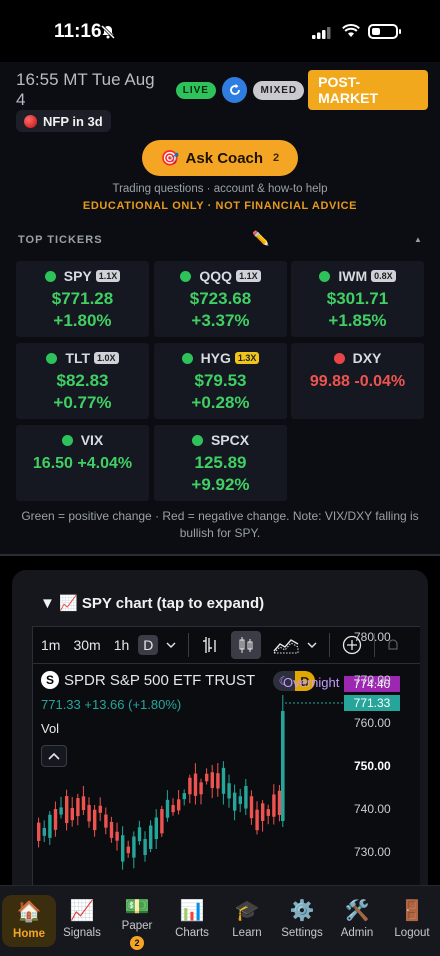 Image resolution: width=440 pixels, height=956 pixels. I want to click on ticker-change: +3.37%, so click(220, 320).